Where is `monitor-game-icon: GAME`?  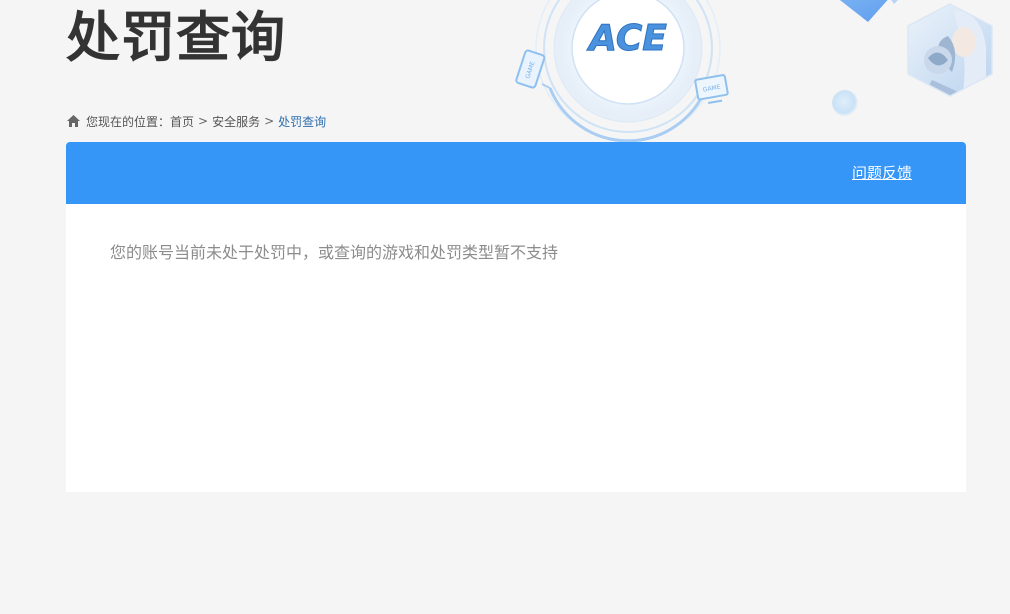
monitor-game-icon: GAME is located at coordinates (711, 89).